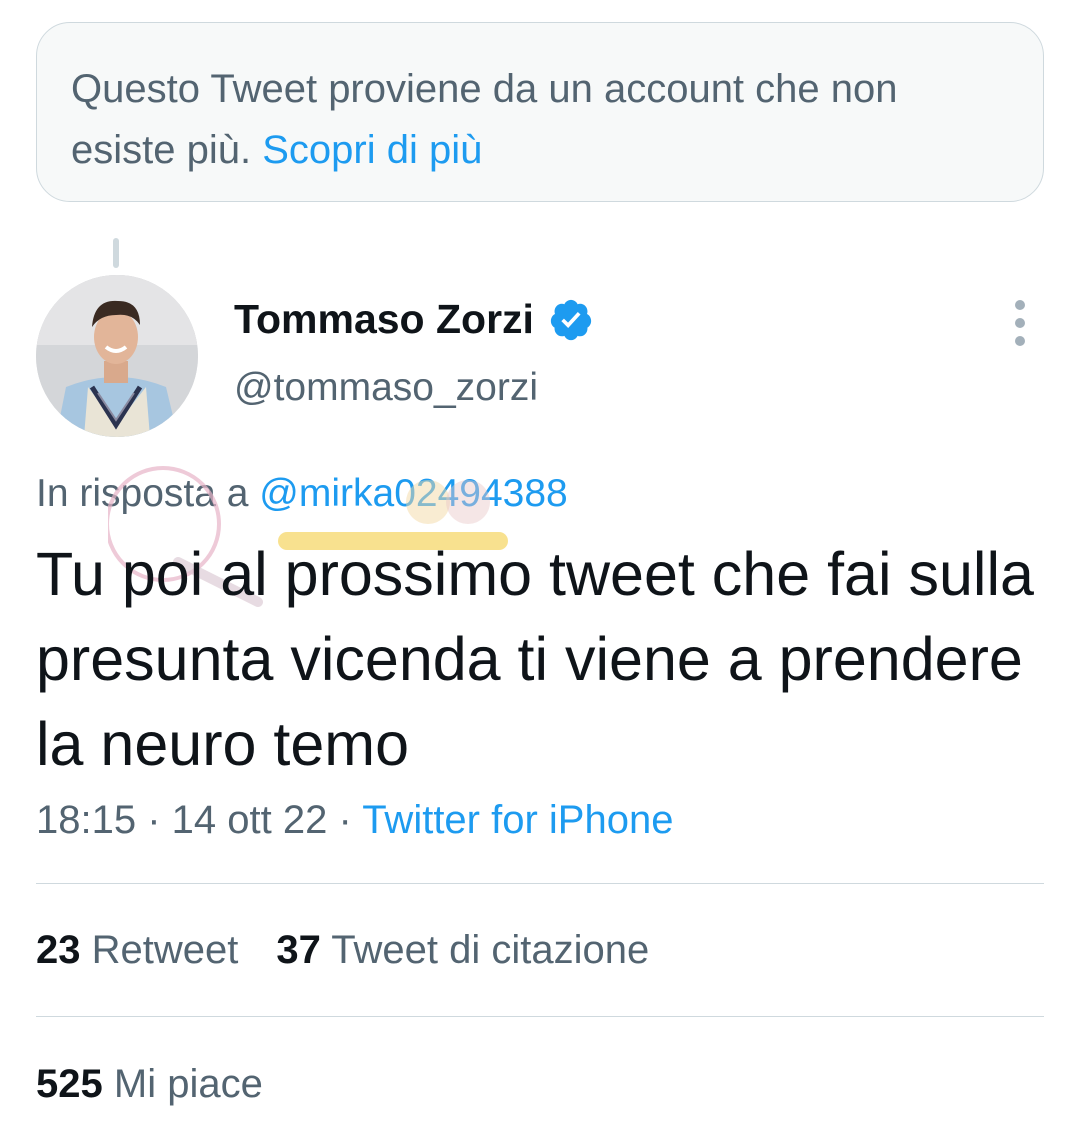  I want to click on author-name-row: Tommaso Zorzi, so click(414, 319).